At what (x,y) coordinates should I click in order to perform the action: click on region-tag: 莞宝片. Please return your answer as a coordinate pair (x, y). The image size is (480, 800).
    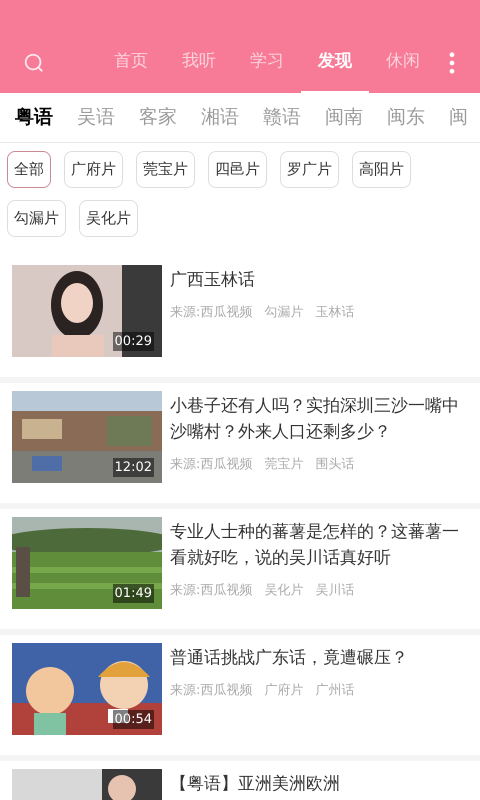
    Looking at the image, I should click on (284, 464).